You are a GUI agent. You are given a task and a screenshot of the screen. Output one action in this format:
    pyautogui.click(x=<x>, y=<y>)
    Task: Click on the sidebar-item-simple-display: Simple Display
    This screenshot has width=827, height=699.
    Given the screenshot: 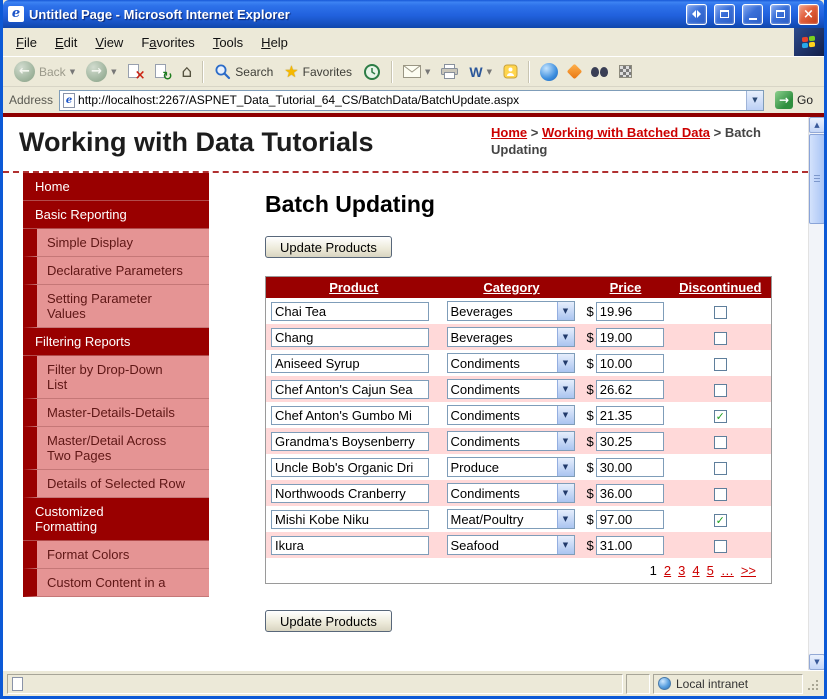 What is the action you would take?
    pyautogui.click(x=116, y=243)
    